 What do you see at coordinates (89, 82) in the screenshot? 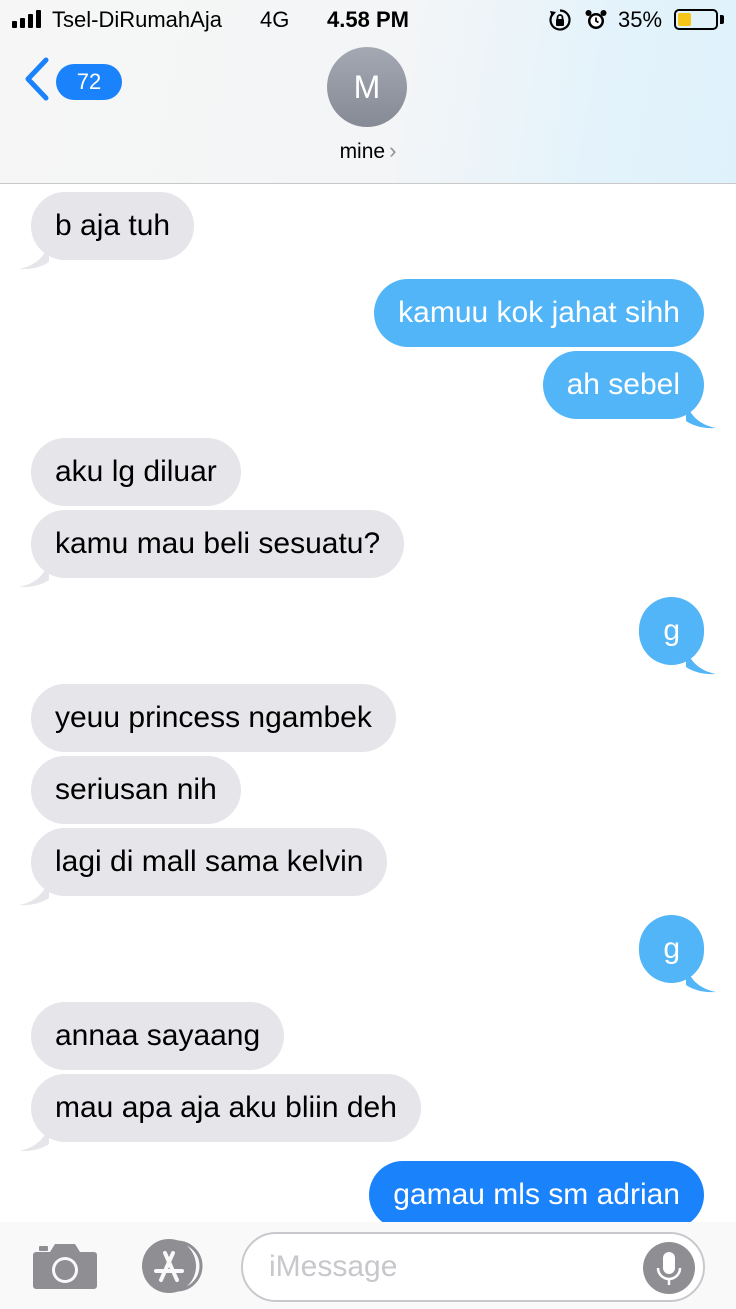
I see `unread-count-badge: 72` at bounding box center [89, 82].